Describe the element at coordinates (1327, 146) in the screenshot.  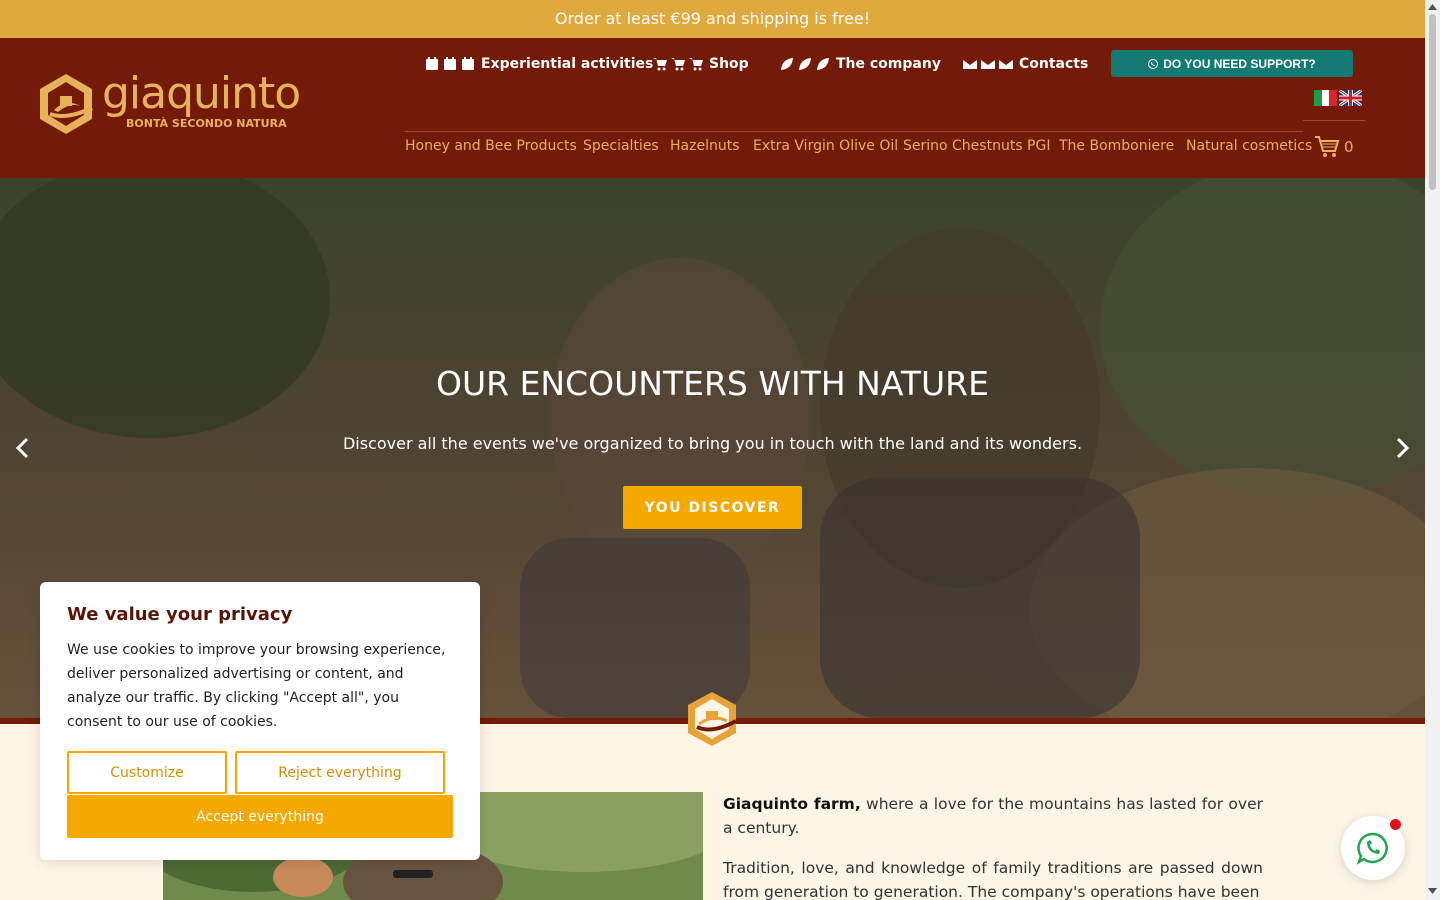
I see `shopping-cart-icon` at that location.